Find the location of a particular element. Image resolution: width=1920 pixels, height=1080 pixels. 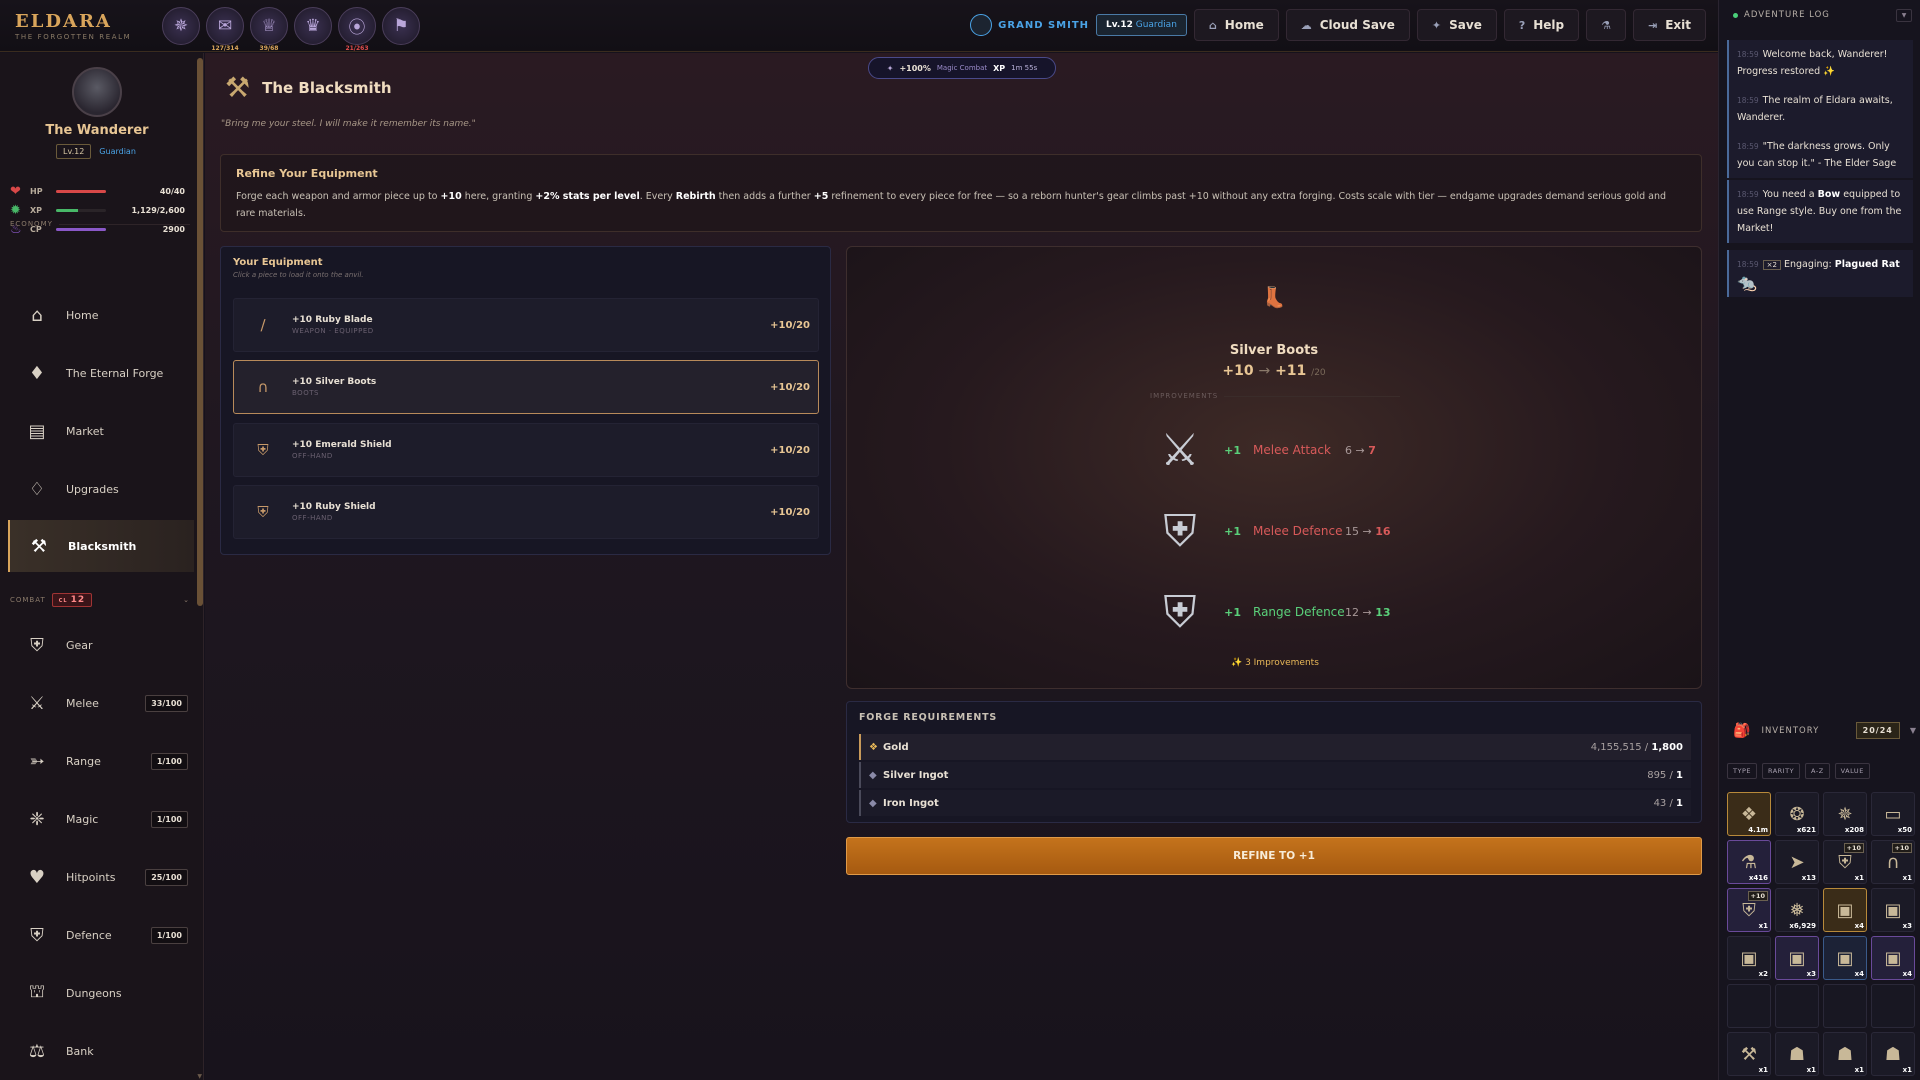

achievement-6: ⚑ is located at coordinates (401, 25).